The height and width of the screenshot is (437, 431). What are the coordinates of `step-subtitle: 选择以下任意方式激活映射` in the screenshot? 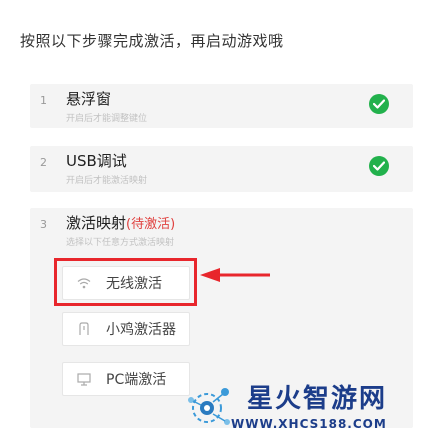 It's located at (120, 243).